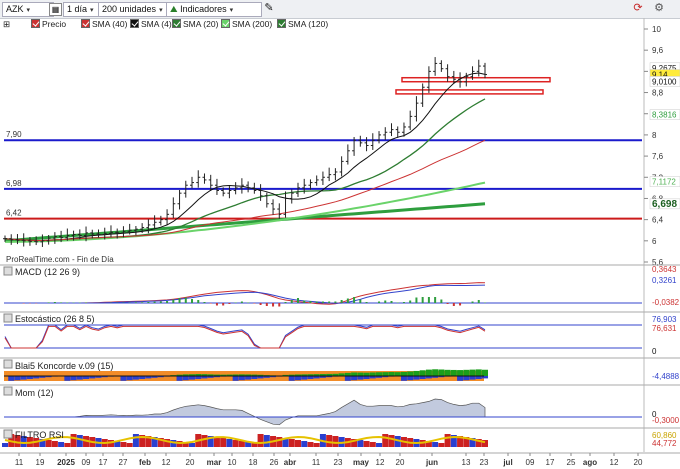 This screenshot has height=469, width=680. Describe the element at coordinates (232, 462) in the screenshot. I see `date-tick: 10` at that location.